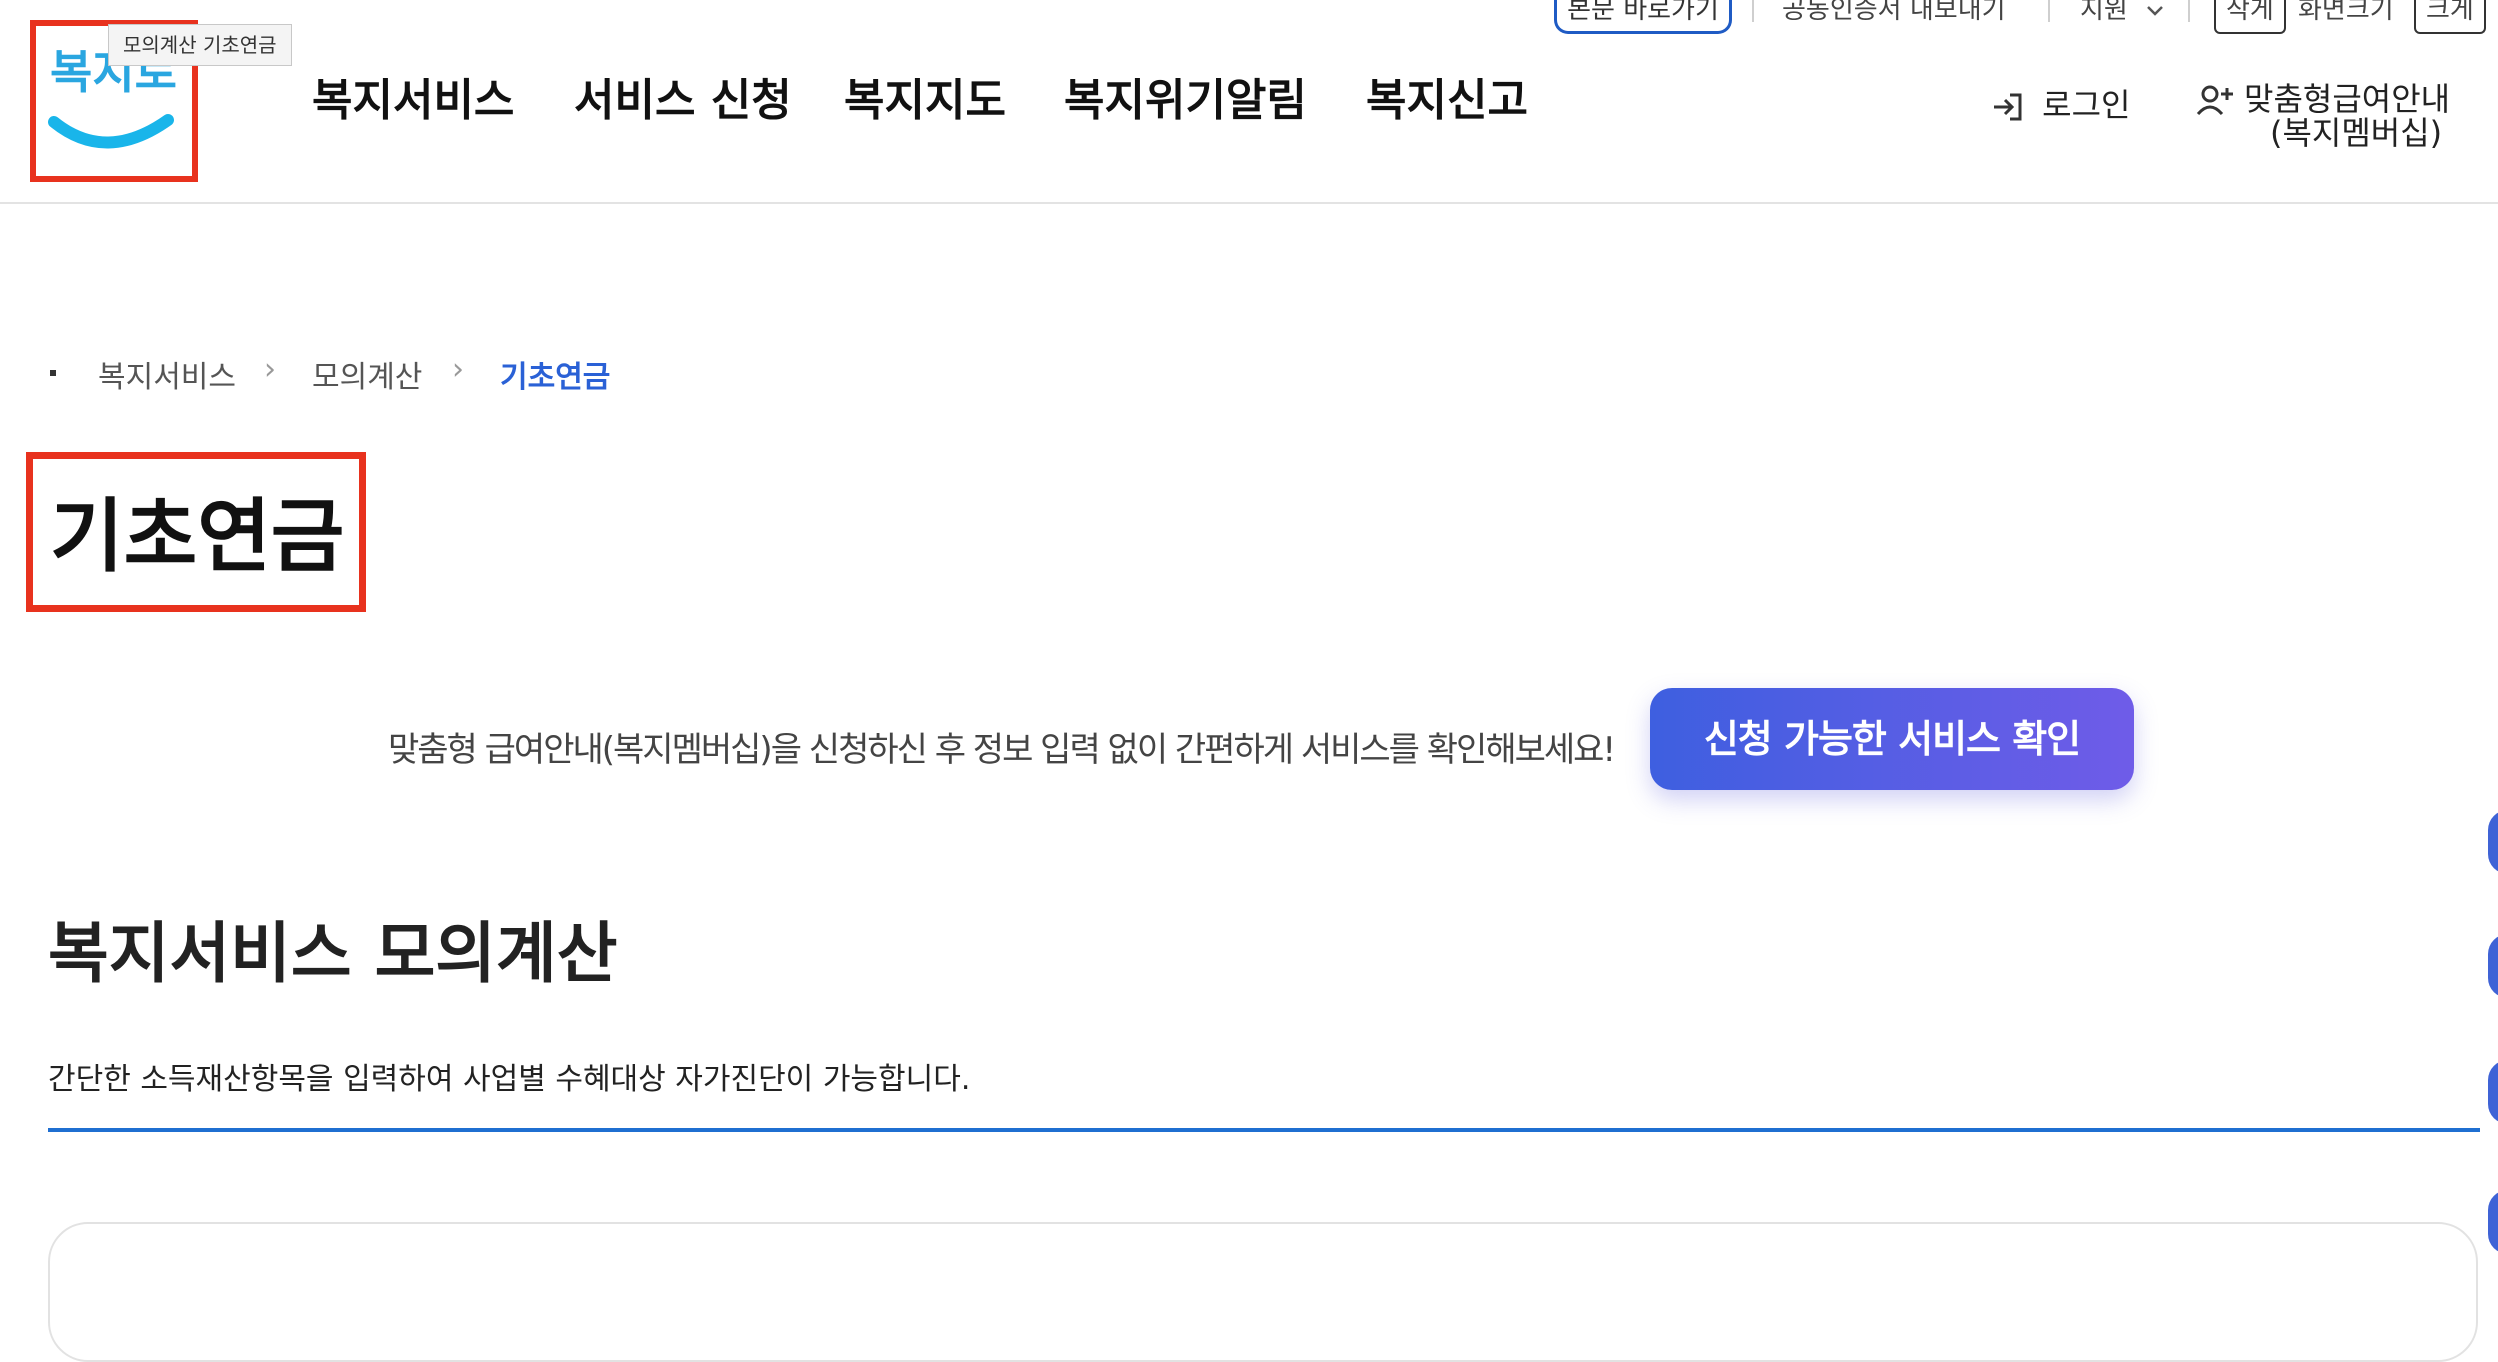 Image resolution: width=2498 pixels, height=1362 pixels. What do you see at coordinates (53, 373) in the screenshot?
I see `breadcrumb-home-dot` at bounding box center [53, 373].